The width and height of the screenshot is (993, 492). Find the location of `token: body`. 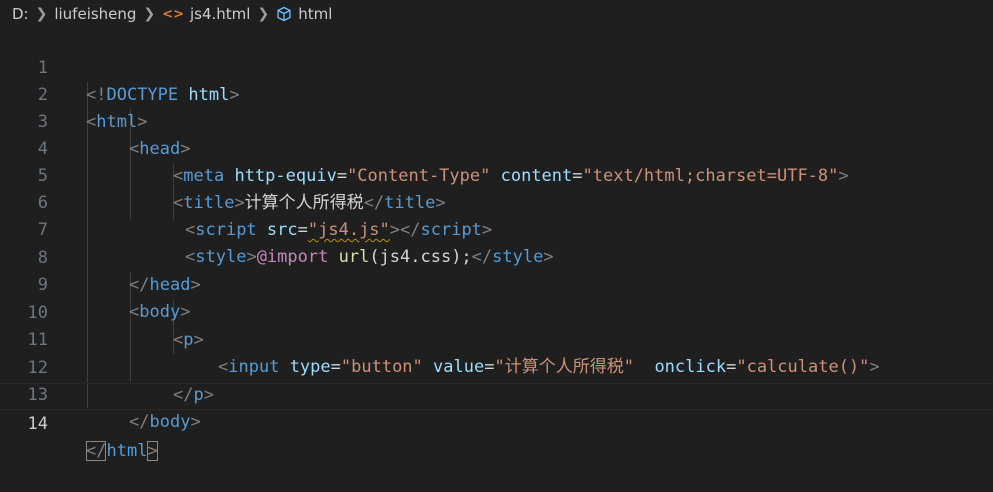

token: body is located at coordinates (170, 422).